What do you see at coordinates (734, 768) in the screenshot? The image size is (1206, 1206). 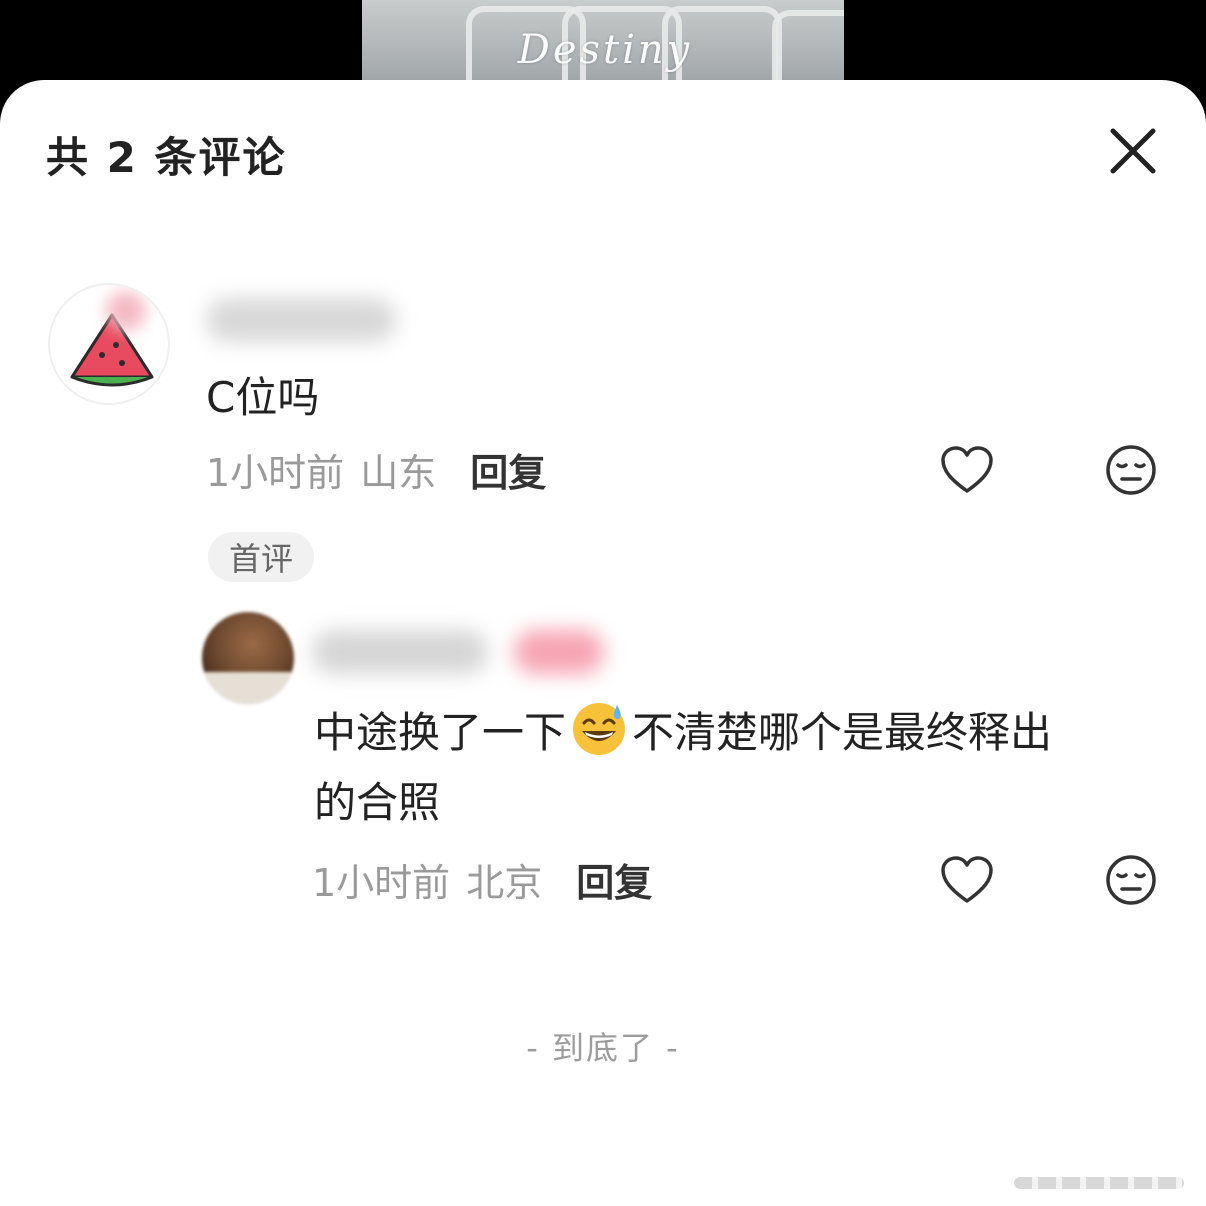 I see `reply-comment-text: 中途换了一下 不清楚哪个是最终释出 的合照` at bounding box center [734, 768].